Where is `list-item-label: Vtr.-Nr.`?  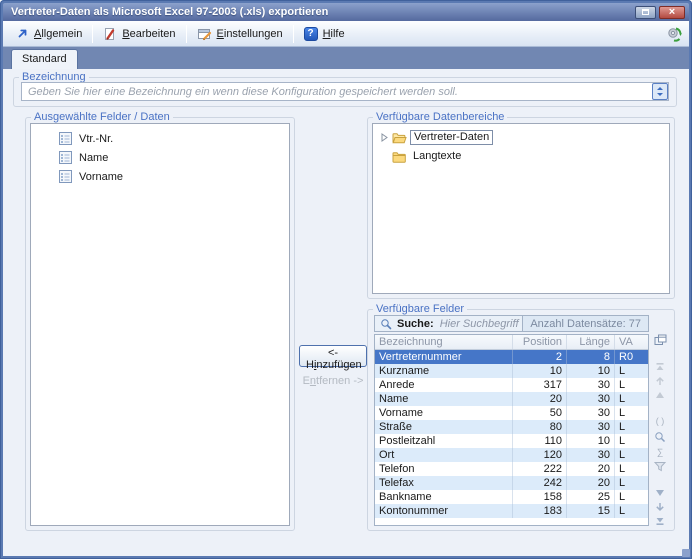
list-item-label: Vtr.-Nr. is located at coordinates (96, 138).